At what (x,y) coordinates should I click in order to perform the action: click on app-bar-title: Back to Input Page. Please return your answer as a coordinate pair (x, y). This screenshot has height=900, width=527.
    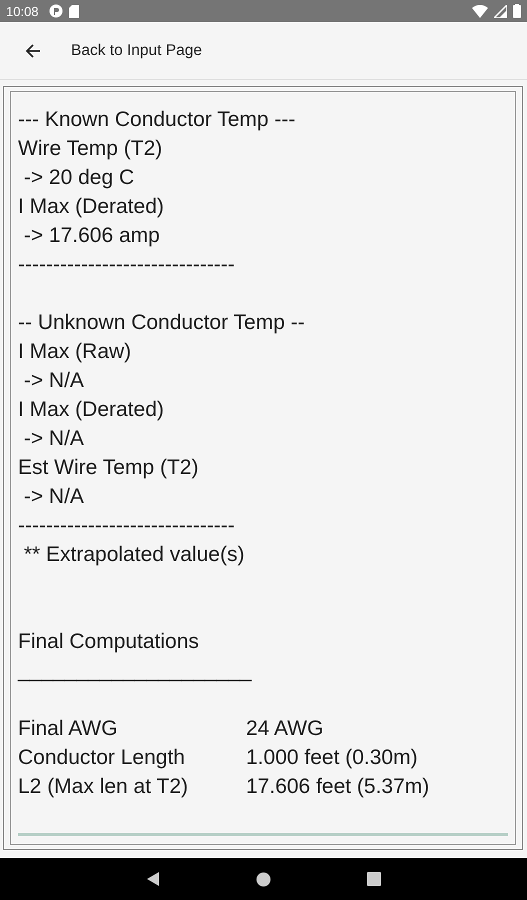
    Looking at the image, I should click on (136, 51).